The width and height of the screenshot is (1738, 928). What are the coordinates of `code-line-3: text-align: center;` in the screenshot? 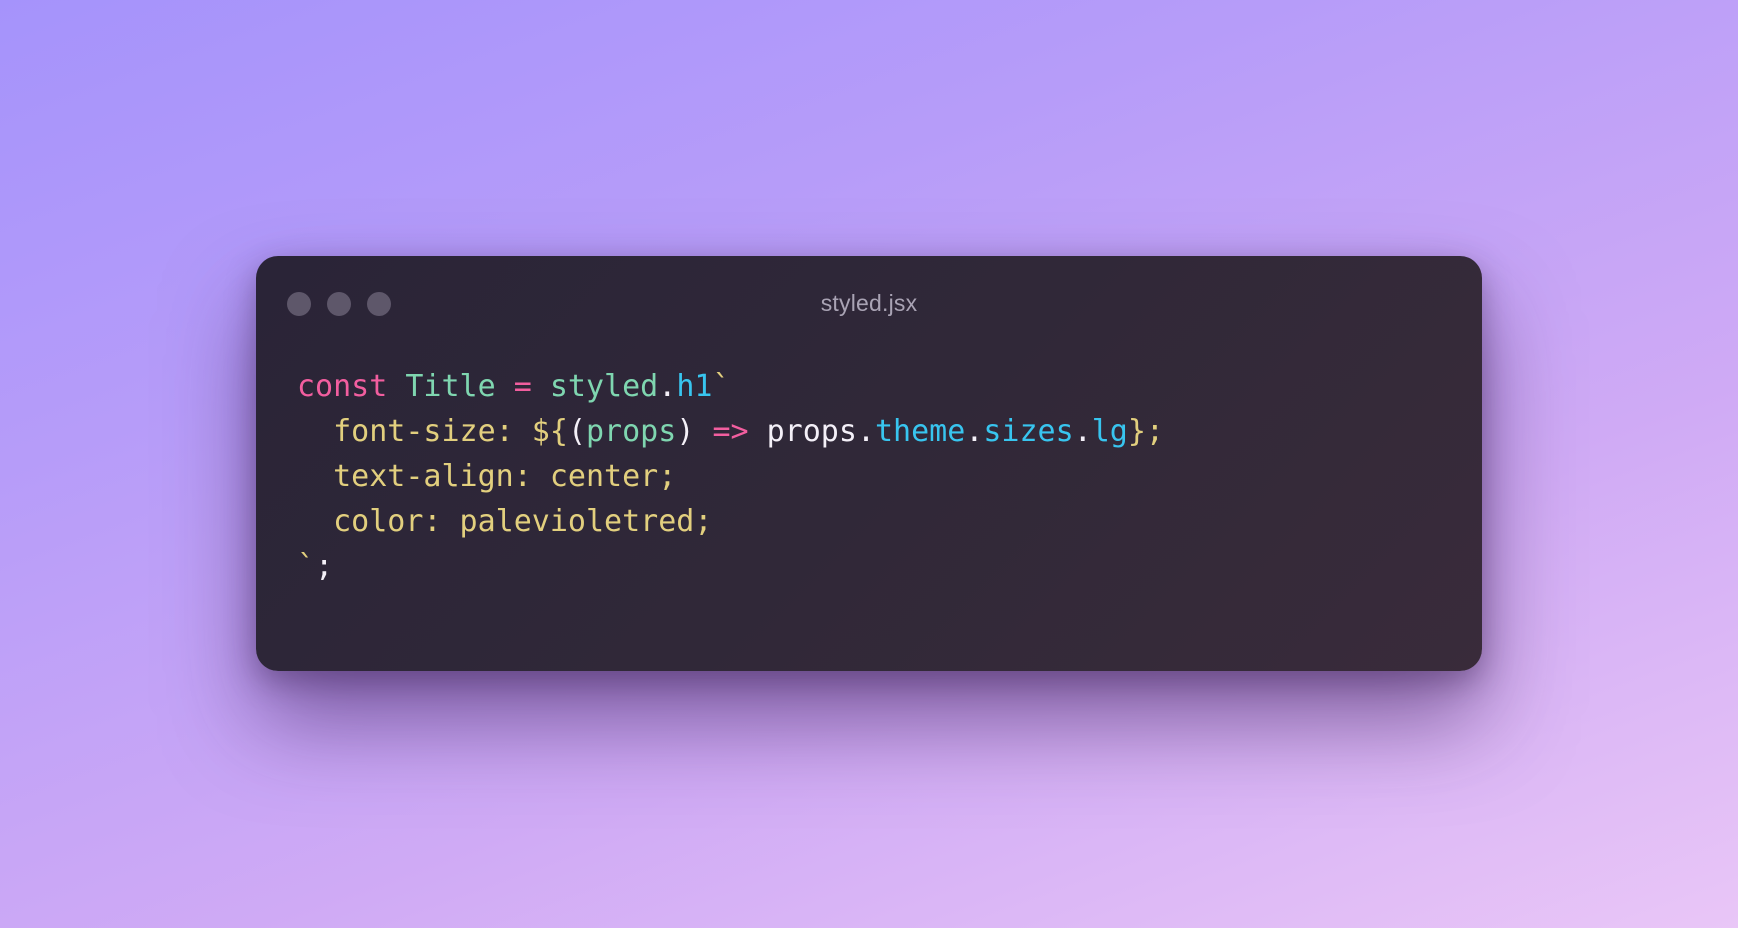 It's located at (730, 476).